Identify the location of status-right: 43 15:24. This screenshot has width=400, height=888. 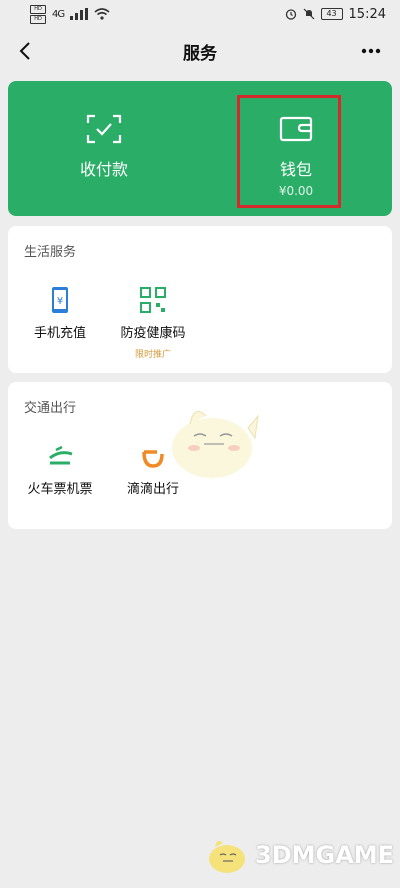
(335, 14).